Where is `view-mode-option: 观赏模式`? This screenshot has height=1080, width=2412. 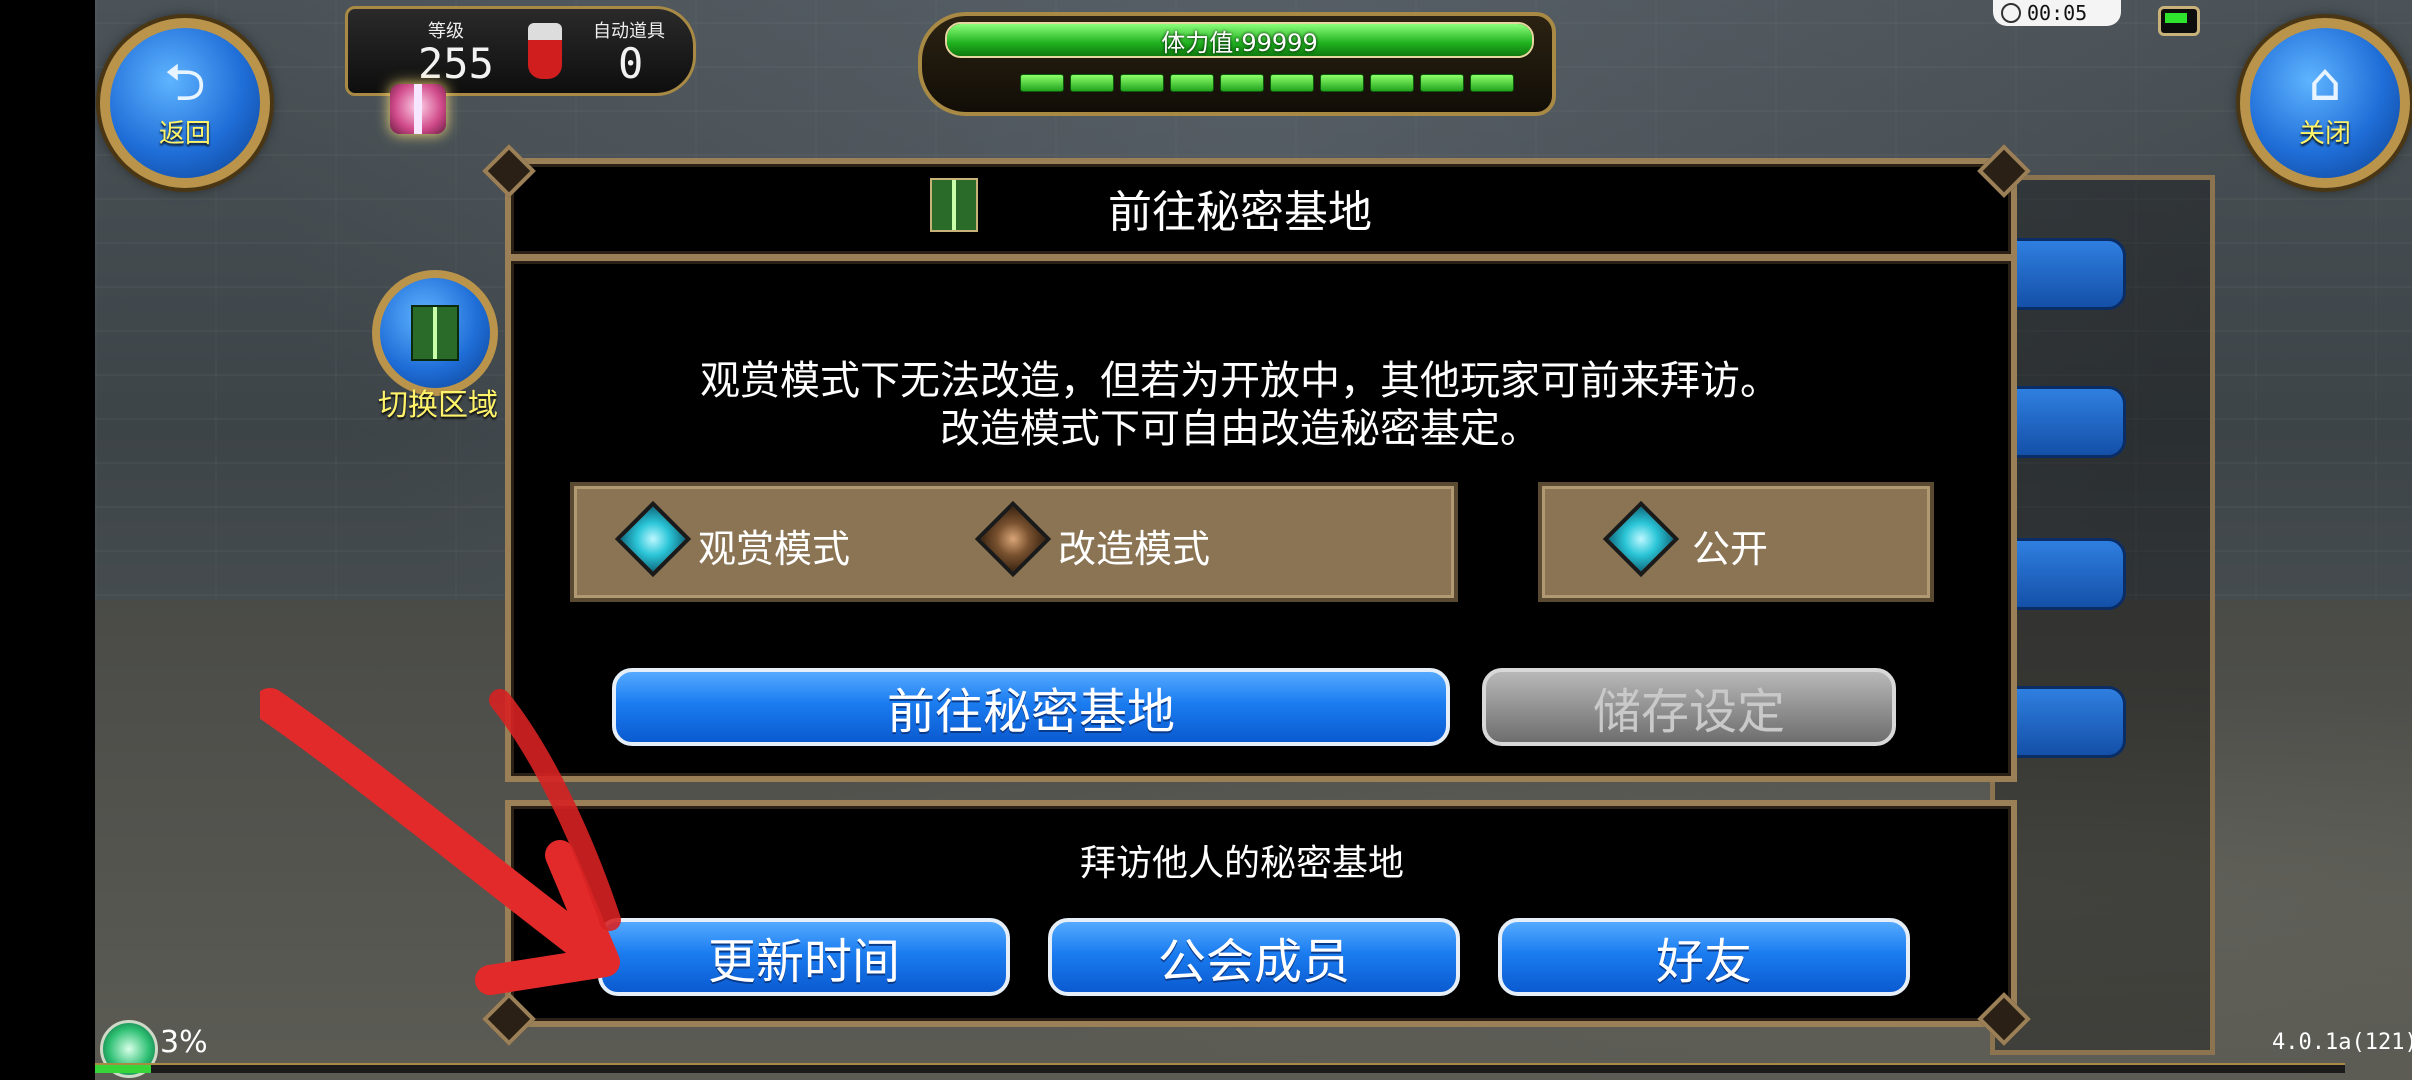
view-mode-option: 观赏模式 is located at coordinates (736, 540).